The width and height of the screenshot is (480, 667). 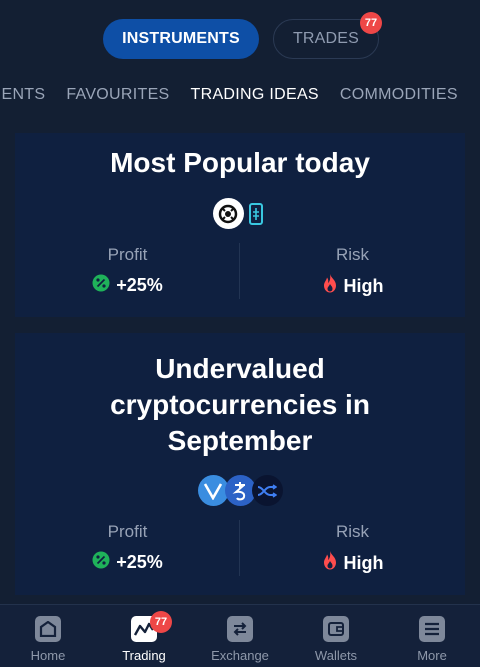 I want to click on vechain-icon, so click(x=213, y=490).